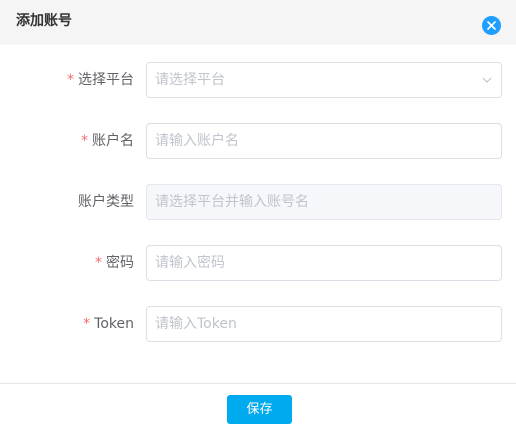 The image size is (516, 433). I want to click on dialog-footer: 保存, so click(258, 408).